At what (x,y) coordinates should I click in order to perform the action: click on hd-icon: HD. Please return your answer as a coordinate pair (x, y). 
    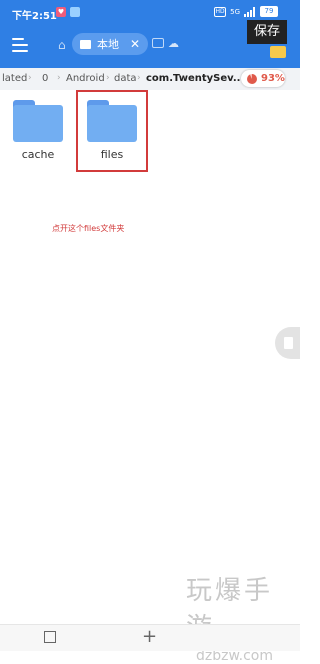
    Looking at the image, I should click on (220, 11).